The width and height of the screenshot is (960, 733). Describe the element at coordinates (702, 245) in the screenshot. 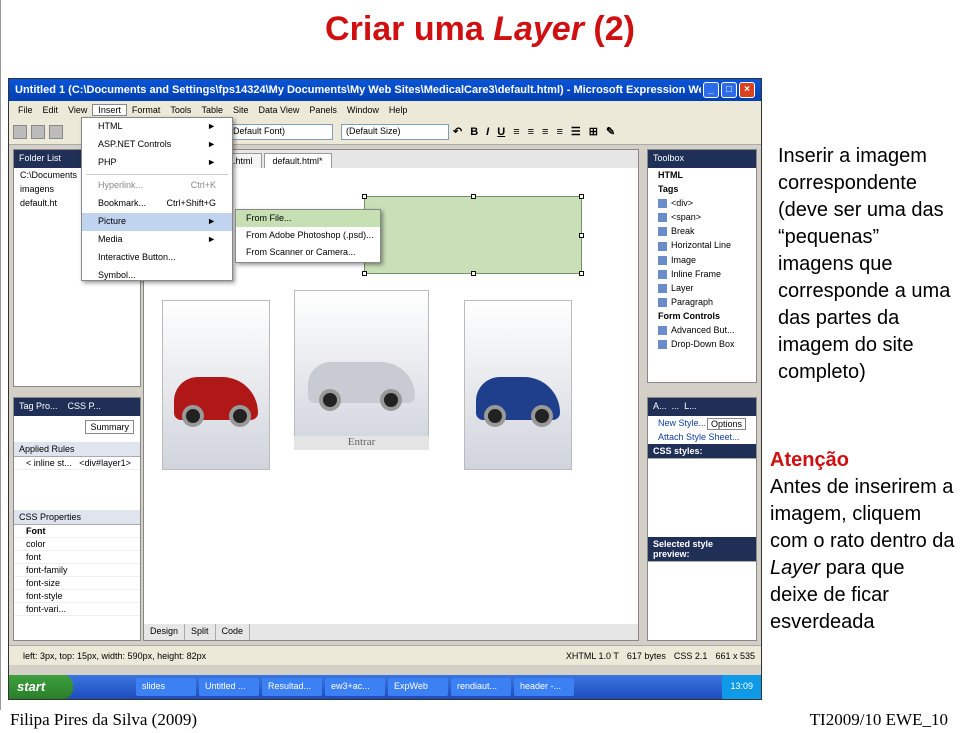

I see `tool-hr: Horizontal Line` at that location.